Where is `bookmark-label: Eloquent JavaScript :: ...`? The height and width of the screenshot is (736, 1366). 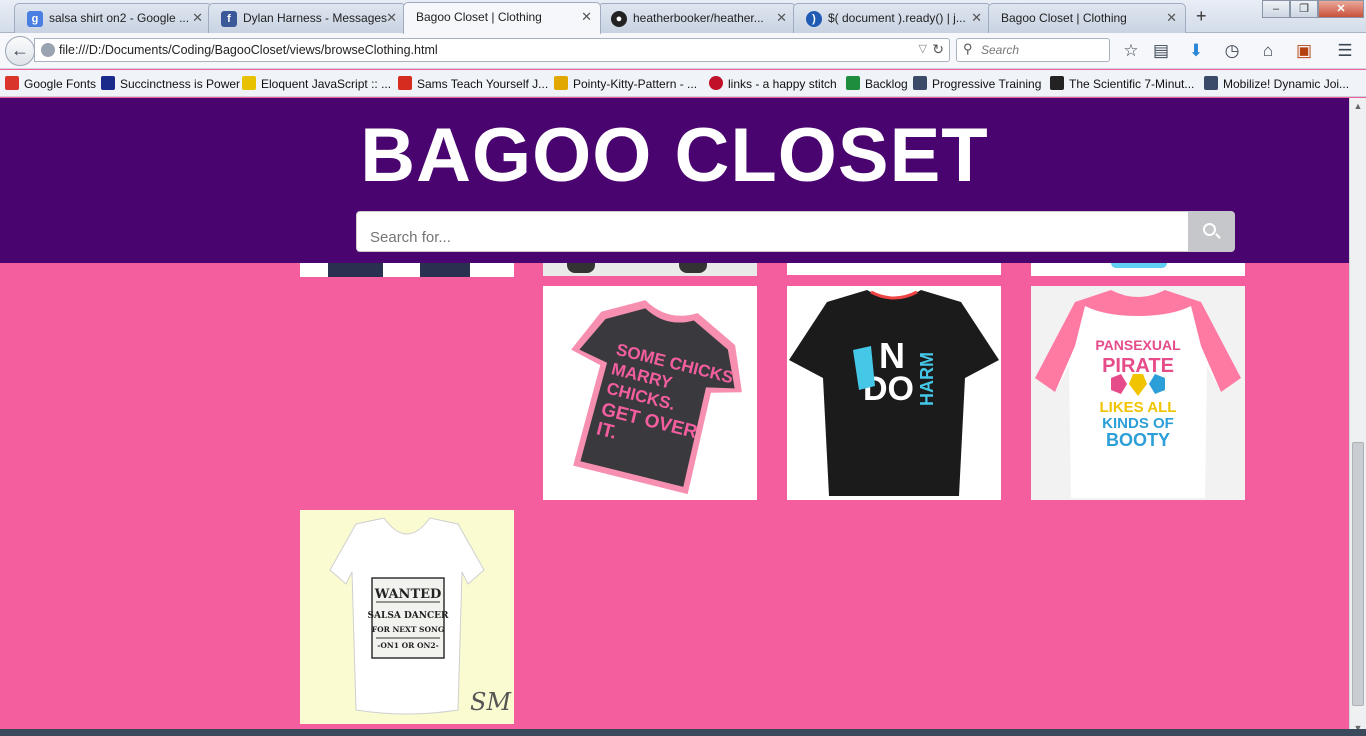 bookmark-label: Eloquent JavaScript :: ... is located at coordinates (326, 84).